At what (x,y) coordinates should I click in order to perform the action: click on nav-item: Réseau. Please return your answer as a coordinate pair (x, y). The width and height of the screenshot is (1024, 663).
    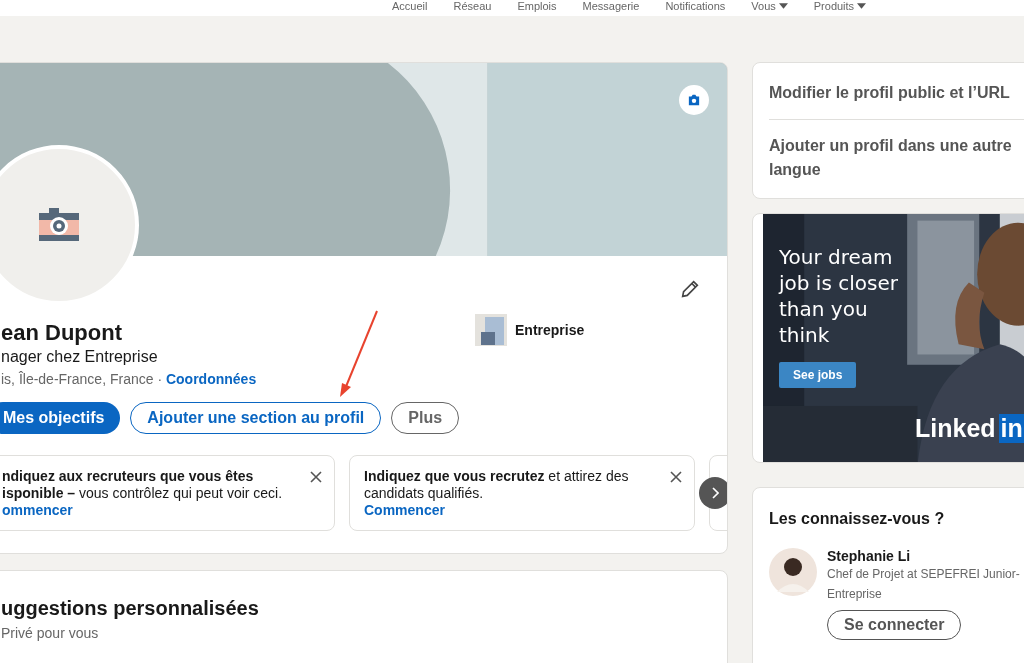
    Looking at the image, I should click on (472, 6).